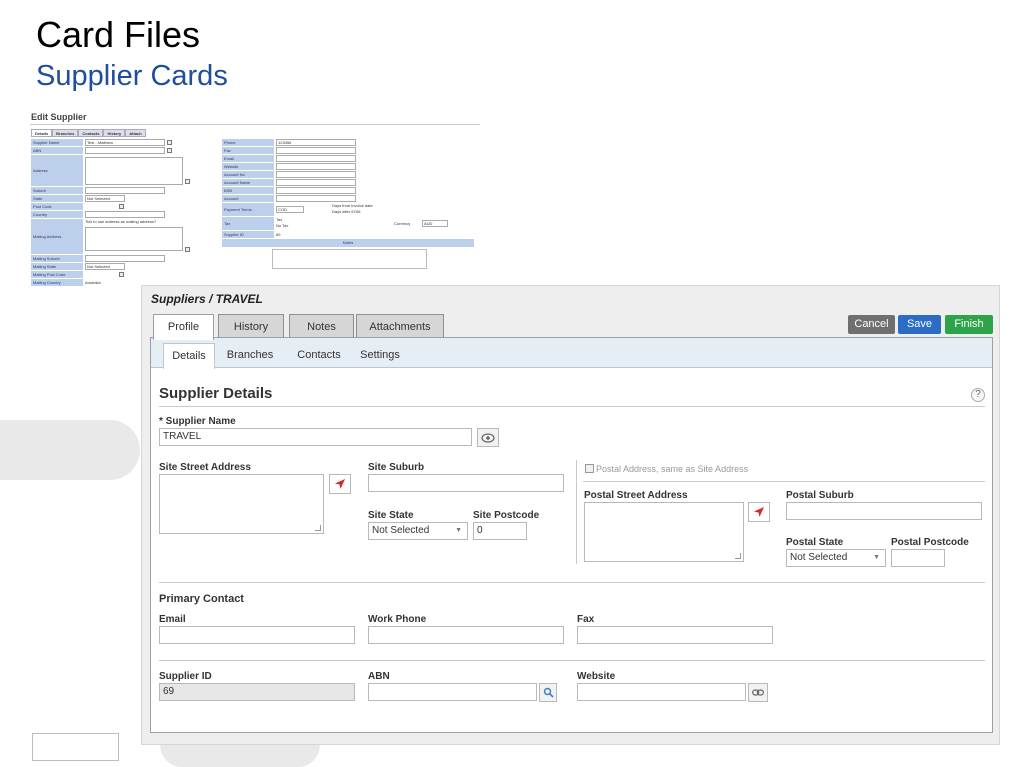 This screenshot has width=1023, height=767. What do you see at coordinates (118, 34) in the screenshot?
I see `slide-title: Card Files` at bounding box center [118, 34].